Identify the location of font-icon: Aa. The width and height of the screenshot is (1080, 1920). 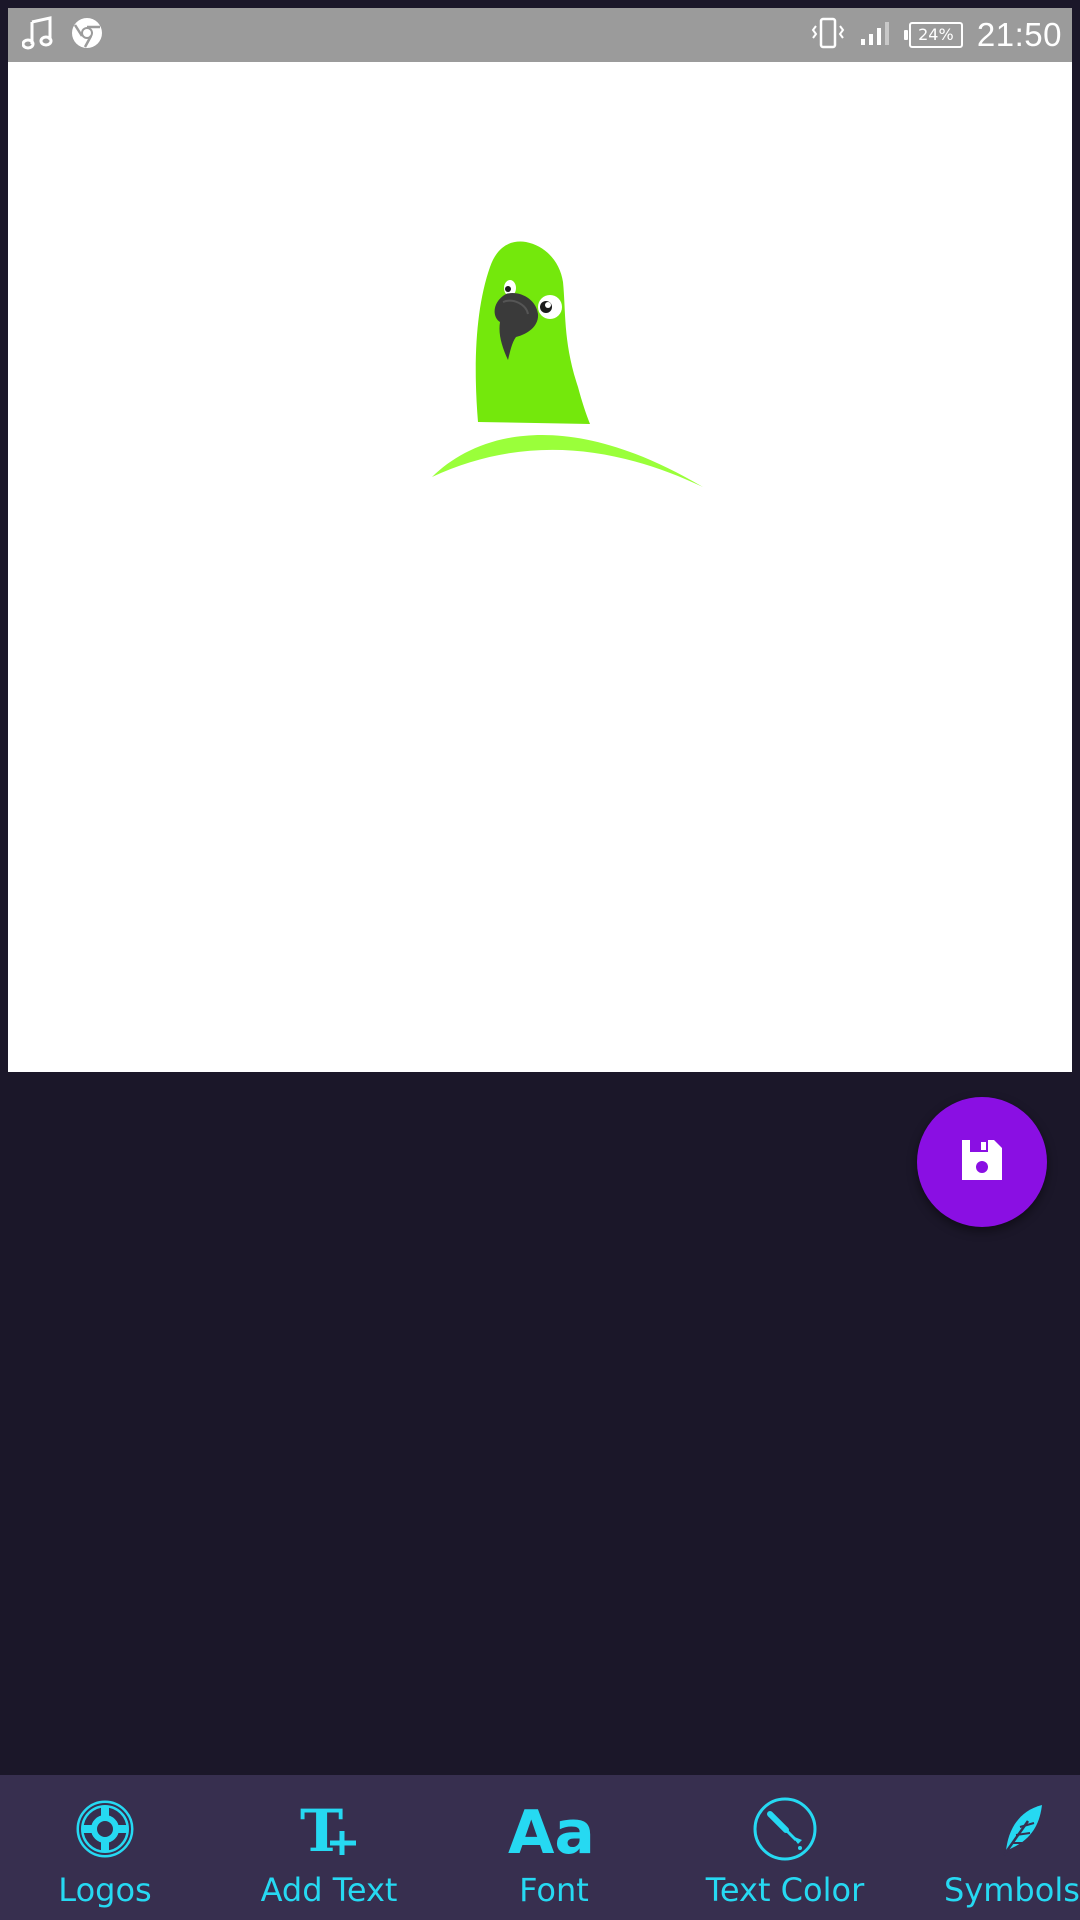
(554, 1829).